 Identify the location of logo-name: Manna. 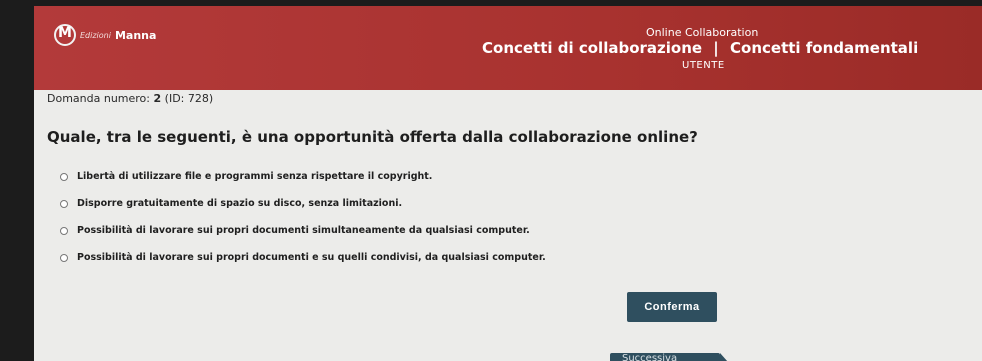
(135, 35).